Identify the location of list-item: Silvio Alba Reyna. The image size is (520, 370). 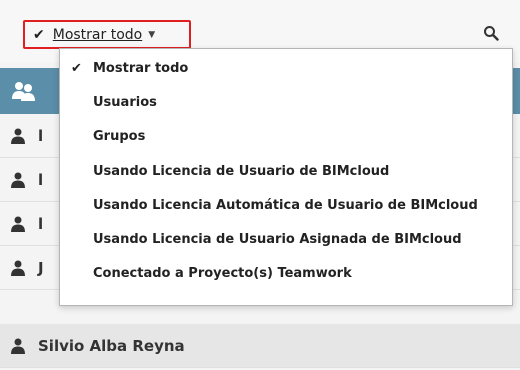
(260, 346).